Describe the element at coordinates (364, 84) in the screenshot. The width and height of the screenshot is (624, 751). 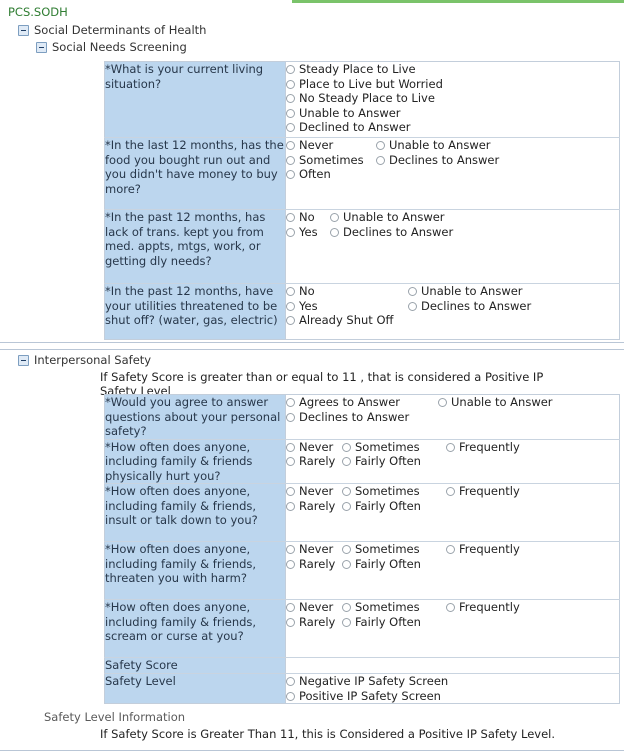
I see `radio-option: Place to Live but Worried` at that location.